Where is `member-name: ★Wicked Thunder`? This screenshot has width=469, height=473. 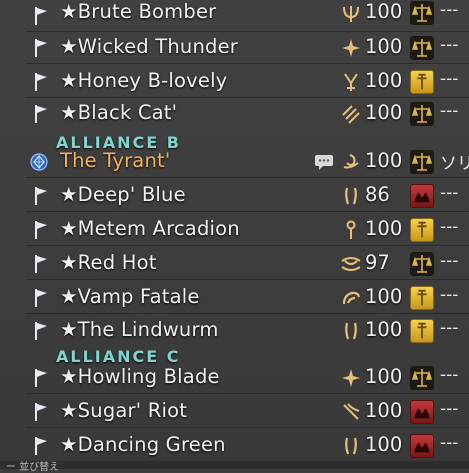
member-name: ★Wicked Thunder is located at coordinates (149, 46).